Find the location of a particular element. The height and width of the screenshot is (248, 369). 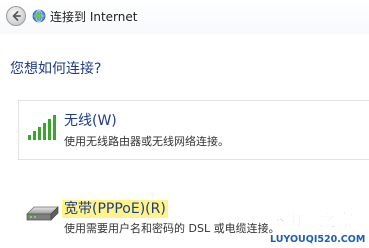

page-heading: 您想如何连接? is located at coordinates (56, 69).